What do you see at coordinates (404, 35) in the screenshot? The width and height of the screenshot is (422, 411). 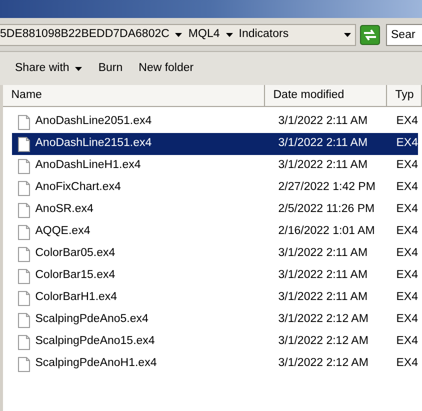 I see `search-field: Sear` at bounding box center [404, 35].